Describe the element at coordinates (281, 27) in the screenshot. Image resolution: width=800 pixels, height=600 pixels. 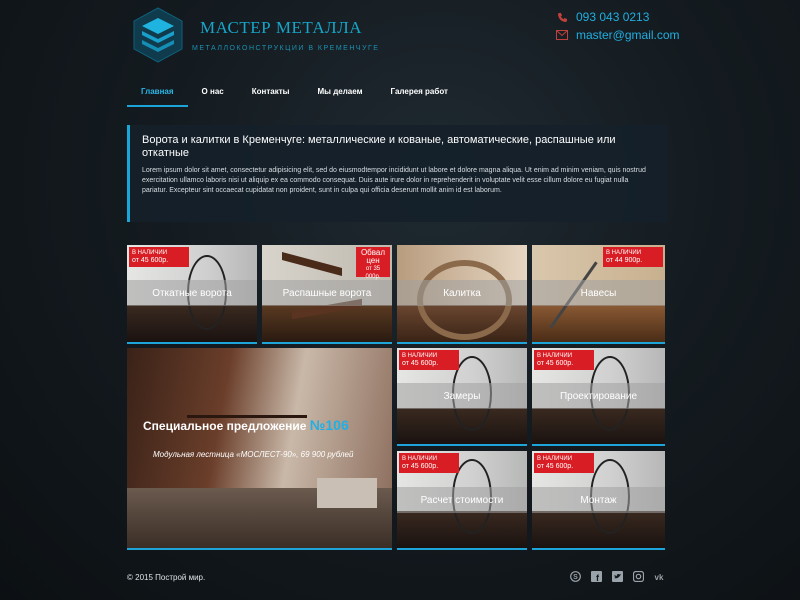
I see `brand-title: МАСТЕР МЕТАЛЛА` at that location.